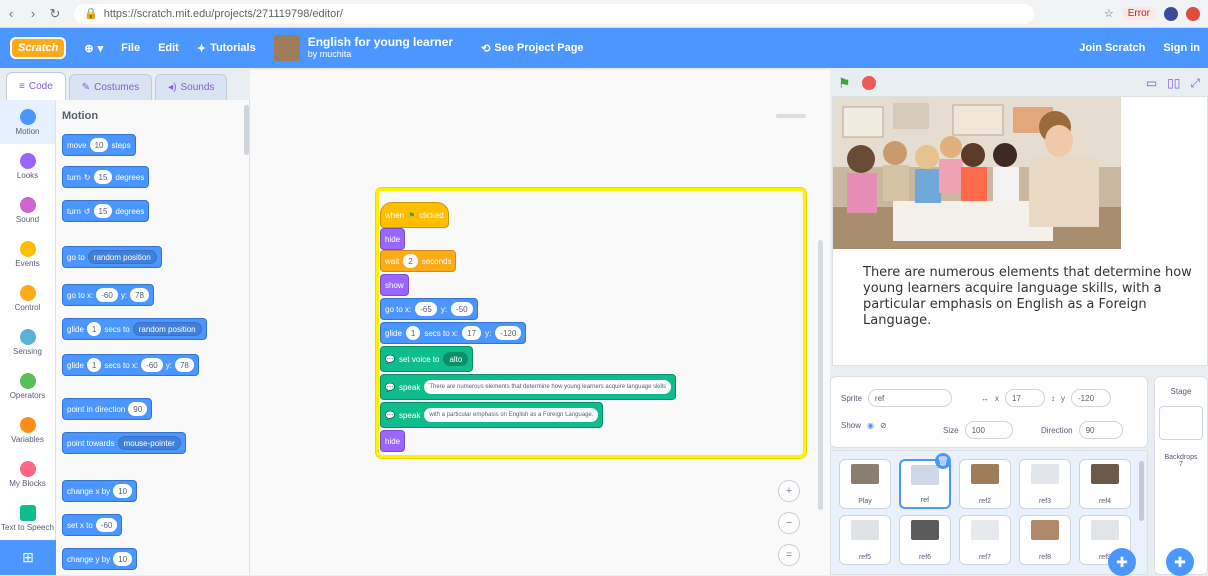  Describe the element at coordinates (1151, 83) in the screenshot. I see `small-stage-icon: ▭` at that location.